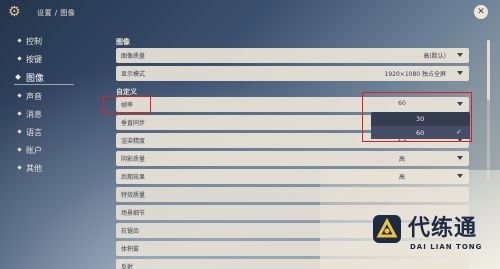  I want to click on close-icon: ✕, so click(481, 12).